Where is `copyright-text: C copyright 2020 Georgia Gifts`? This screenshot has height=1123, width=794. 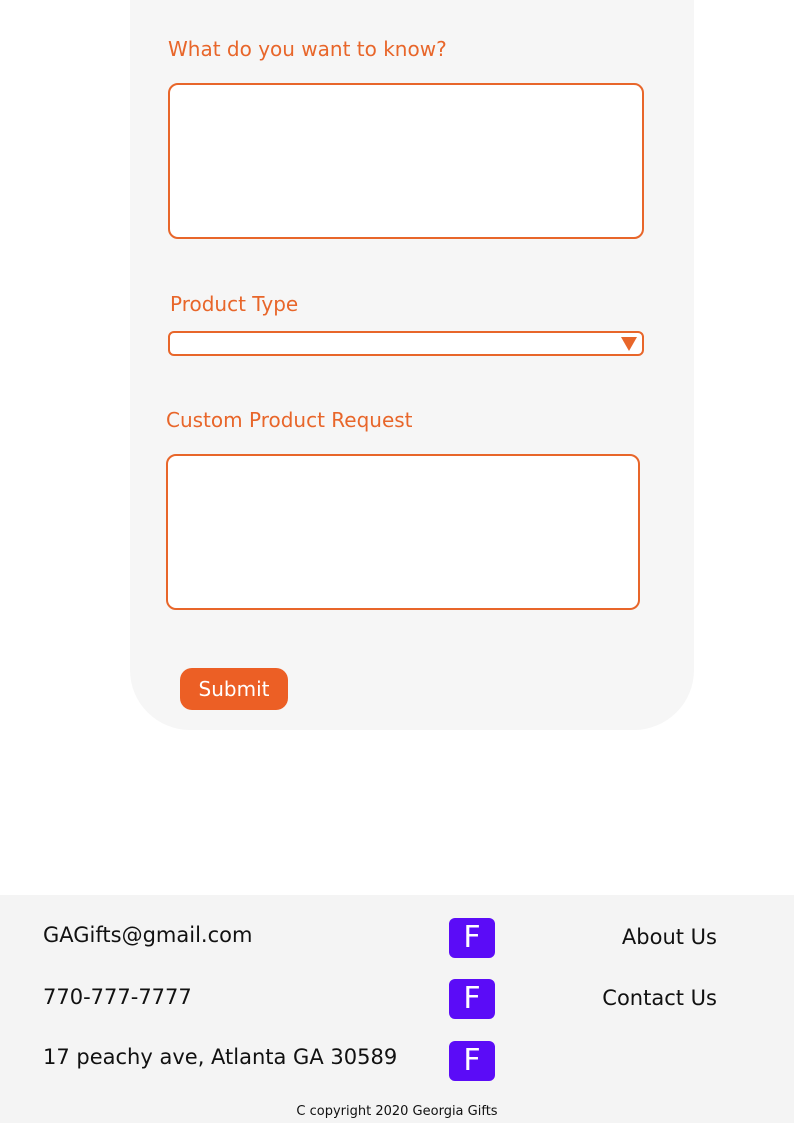
copyright-text: C copyright 2020 Georgia Gifts is located at coordinates (397, 1111).